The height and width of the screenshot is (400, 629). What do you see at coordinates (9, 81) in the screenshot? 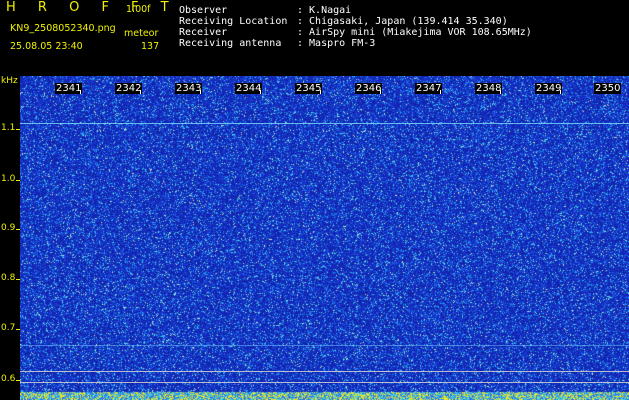
I see `axis-unit: kHz` at bounding box center [9, 81].